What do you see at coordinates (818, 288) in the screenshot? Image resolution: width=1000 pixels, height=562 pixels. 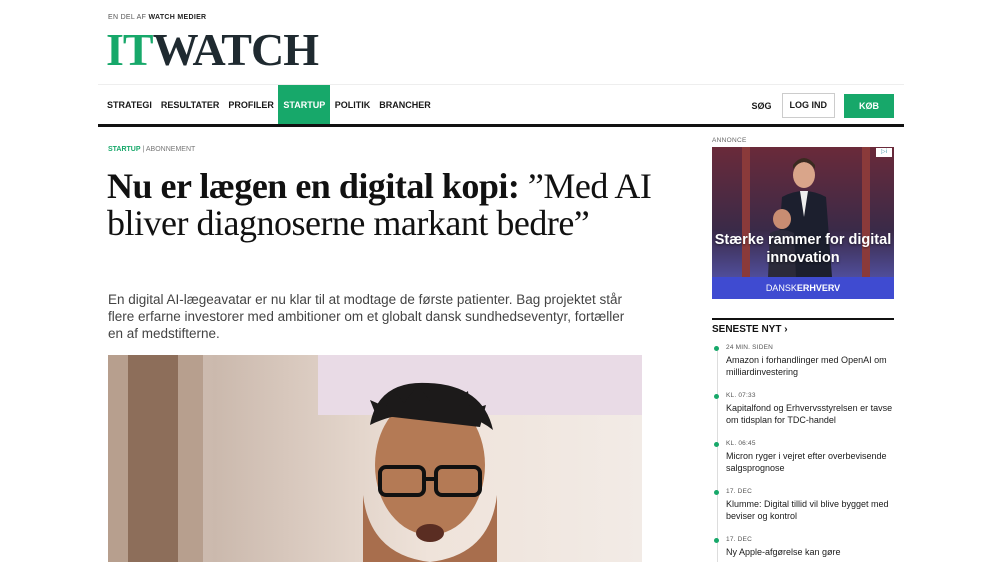 I see `ad-brand-b: ERHVERV` at bounding box center [818, 288].